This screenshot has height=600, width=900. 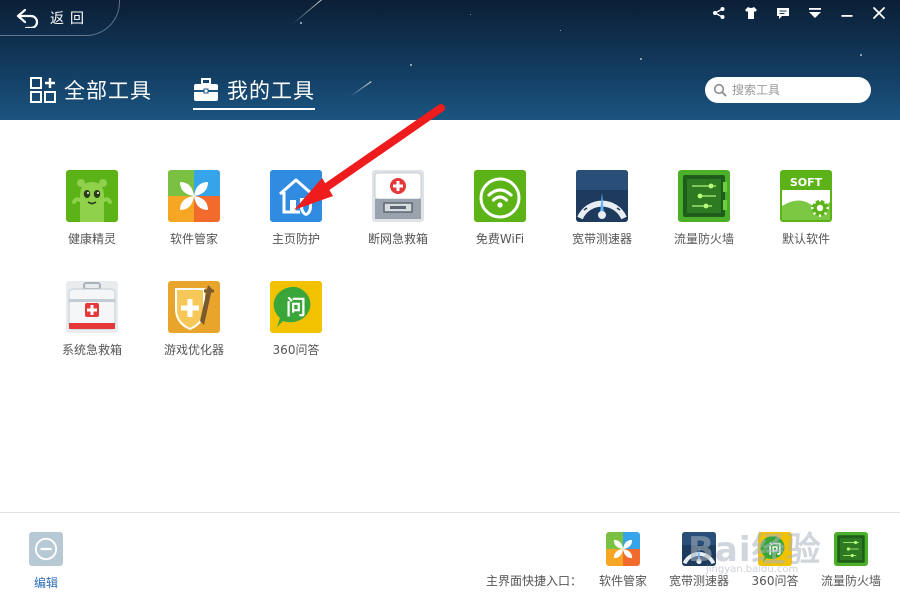 I want to click on tool-label: 软件管家, so click(x=193, y=239).